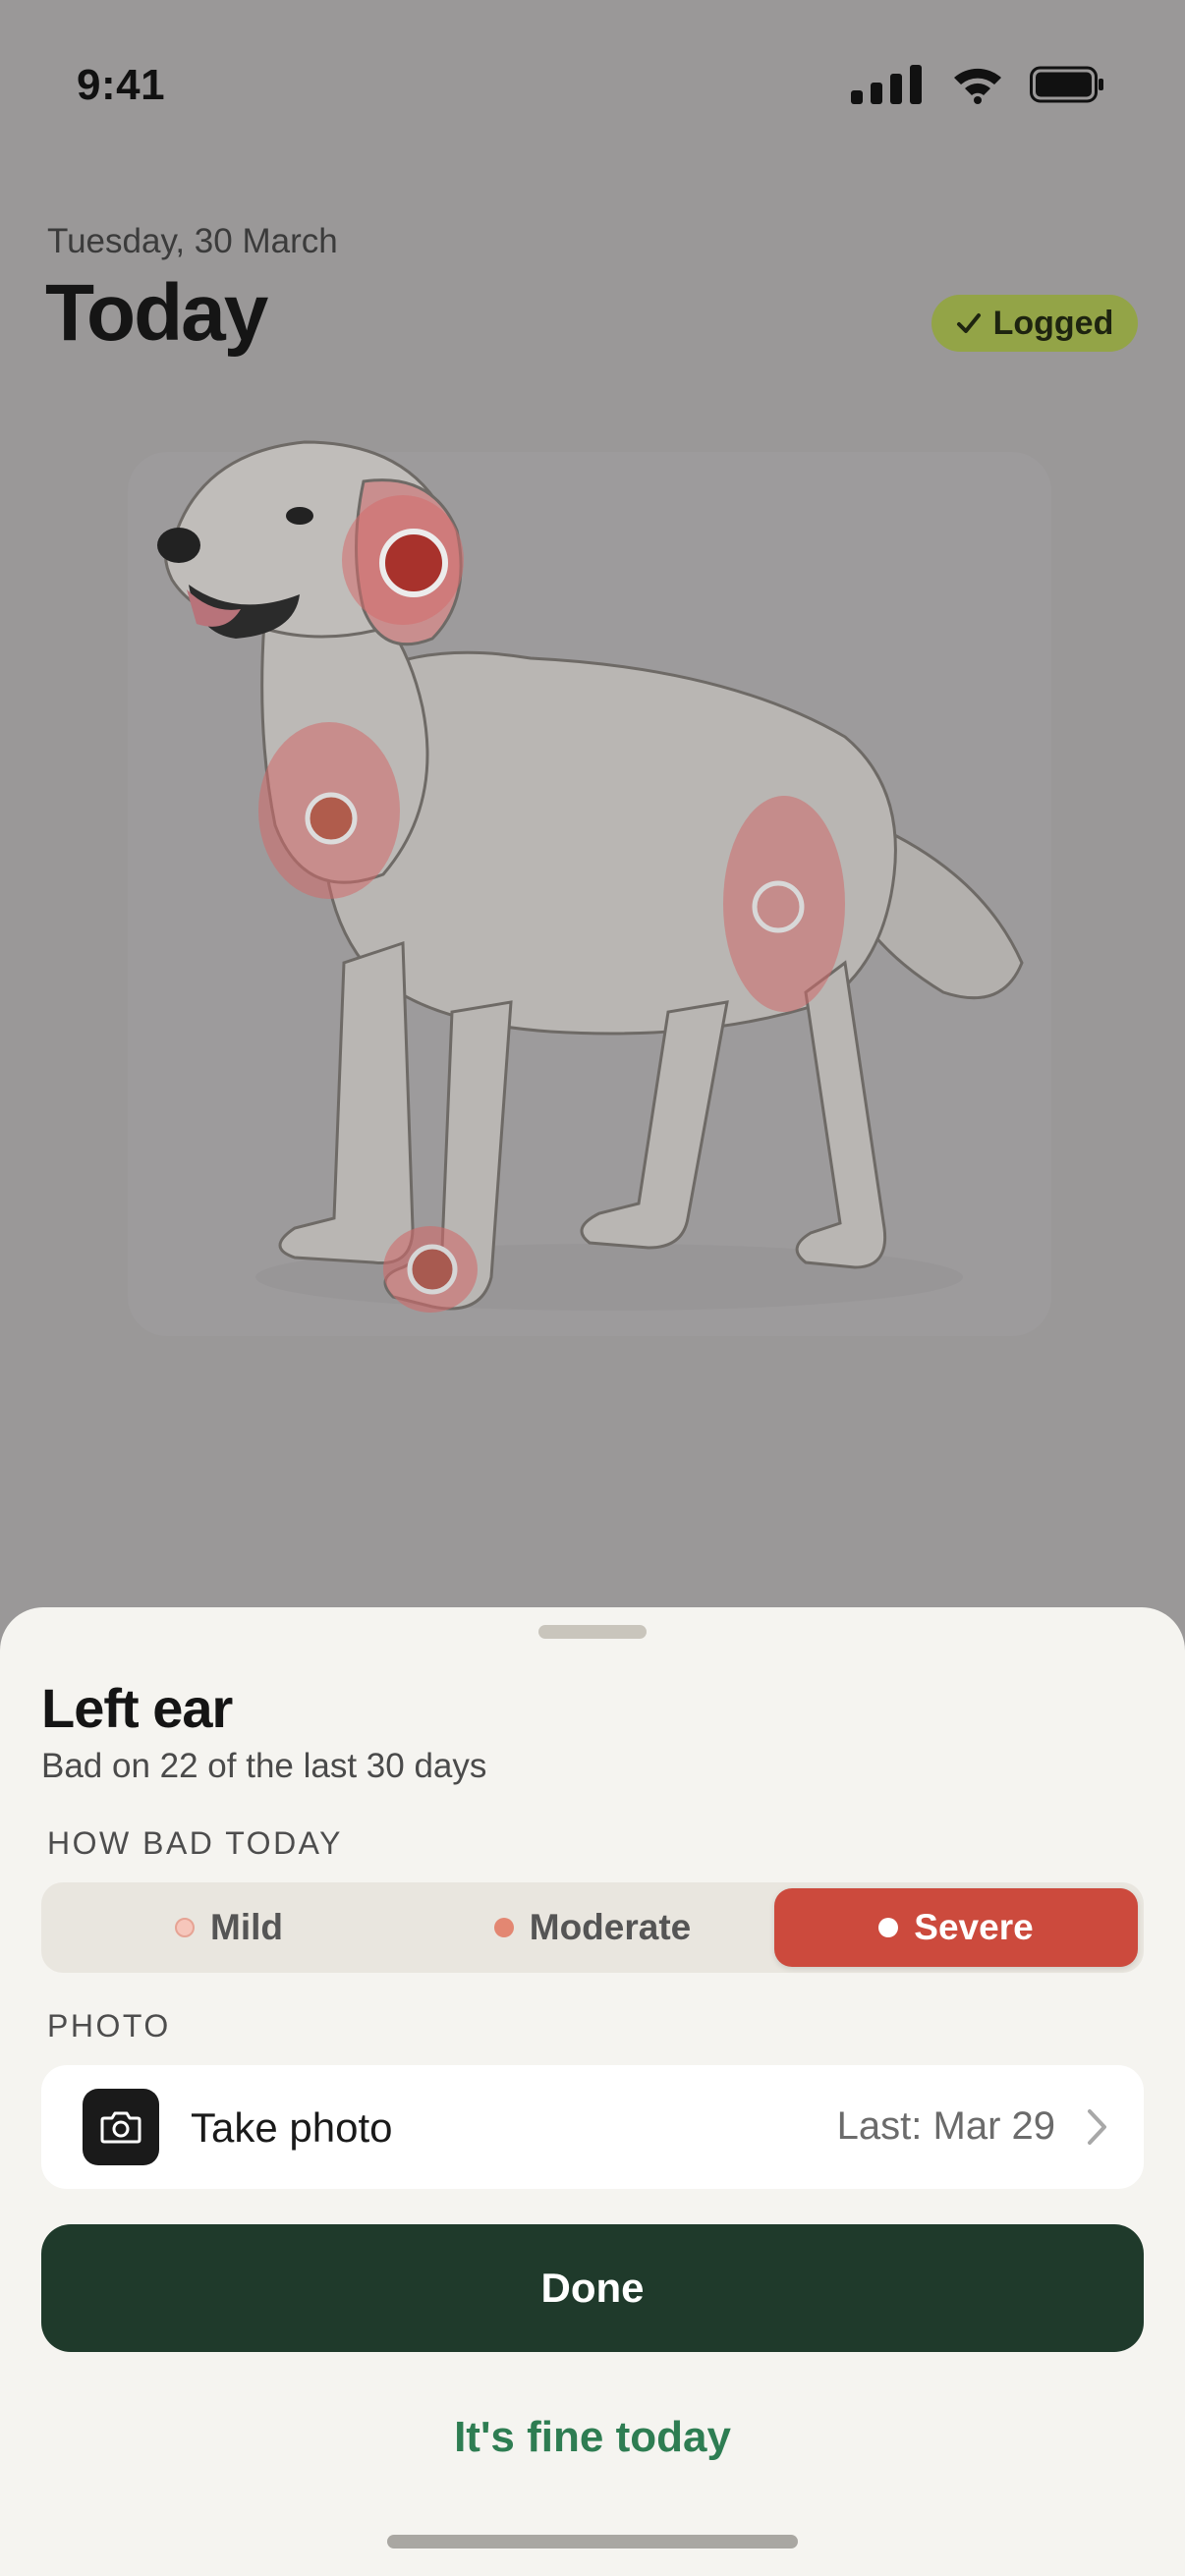 The width and height of the screenshot is (1185, 2576). Describe the element at coordinates (592, 2437) in the screenshot. I see `its-fine-today-button: It's fine today` at that location.